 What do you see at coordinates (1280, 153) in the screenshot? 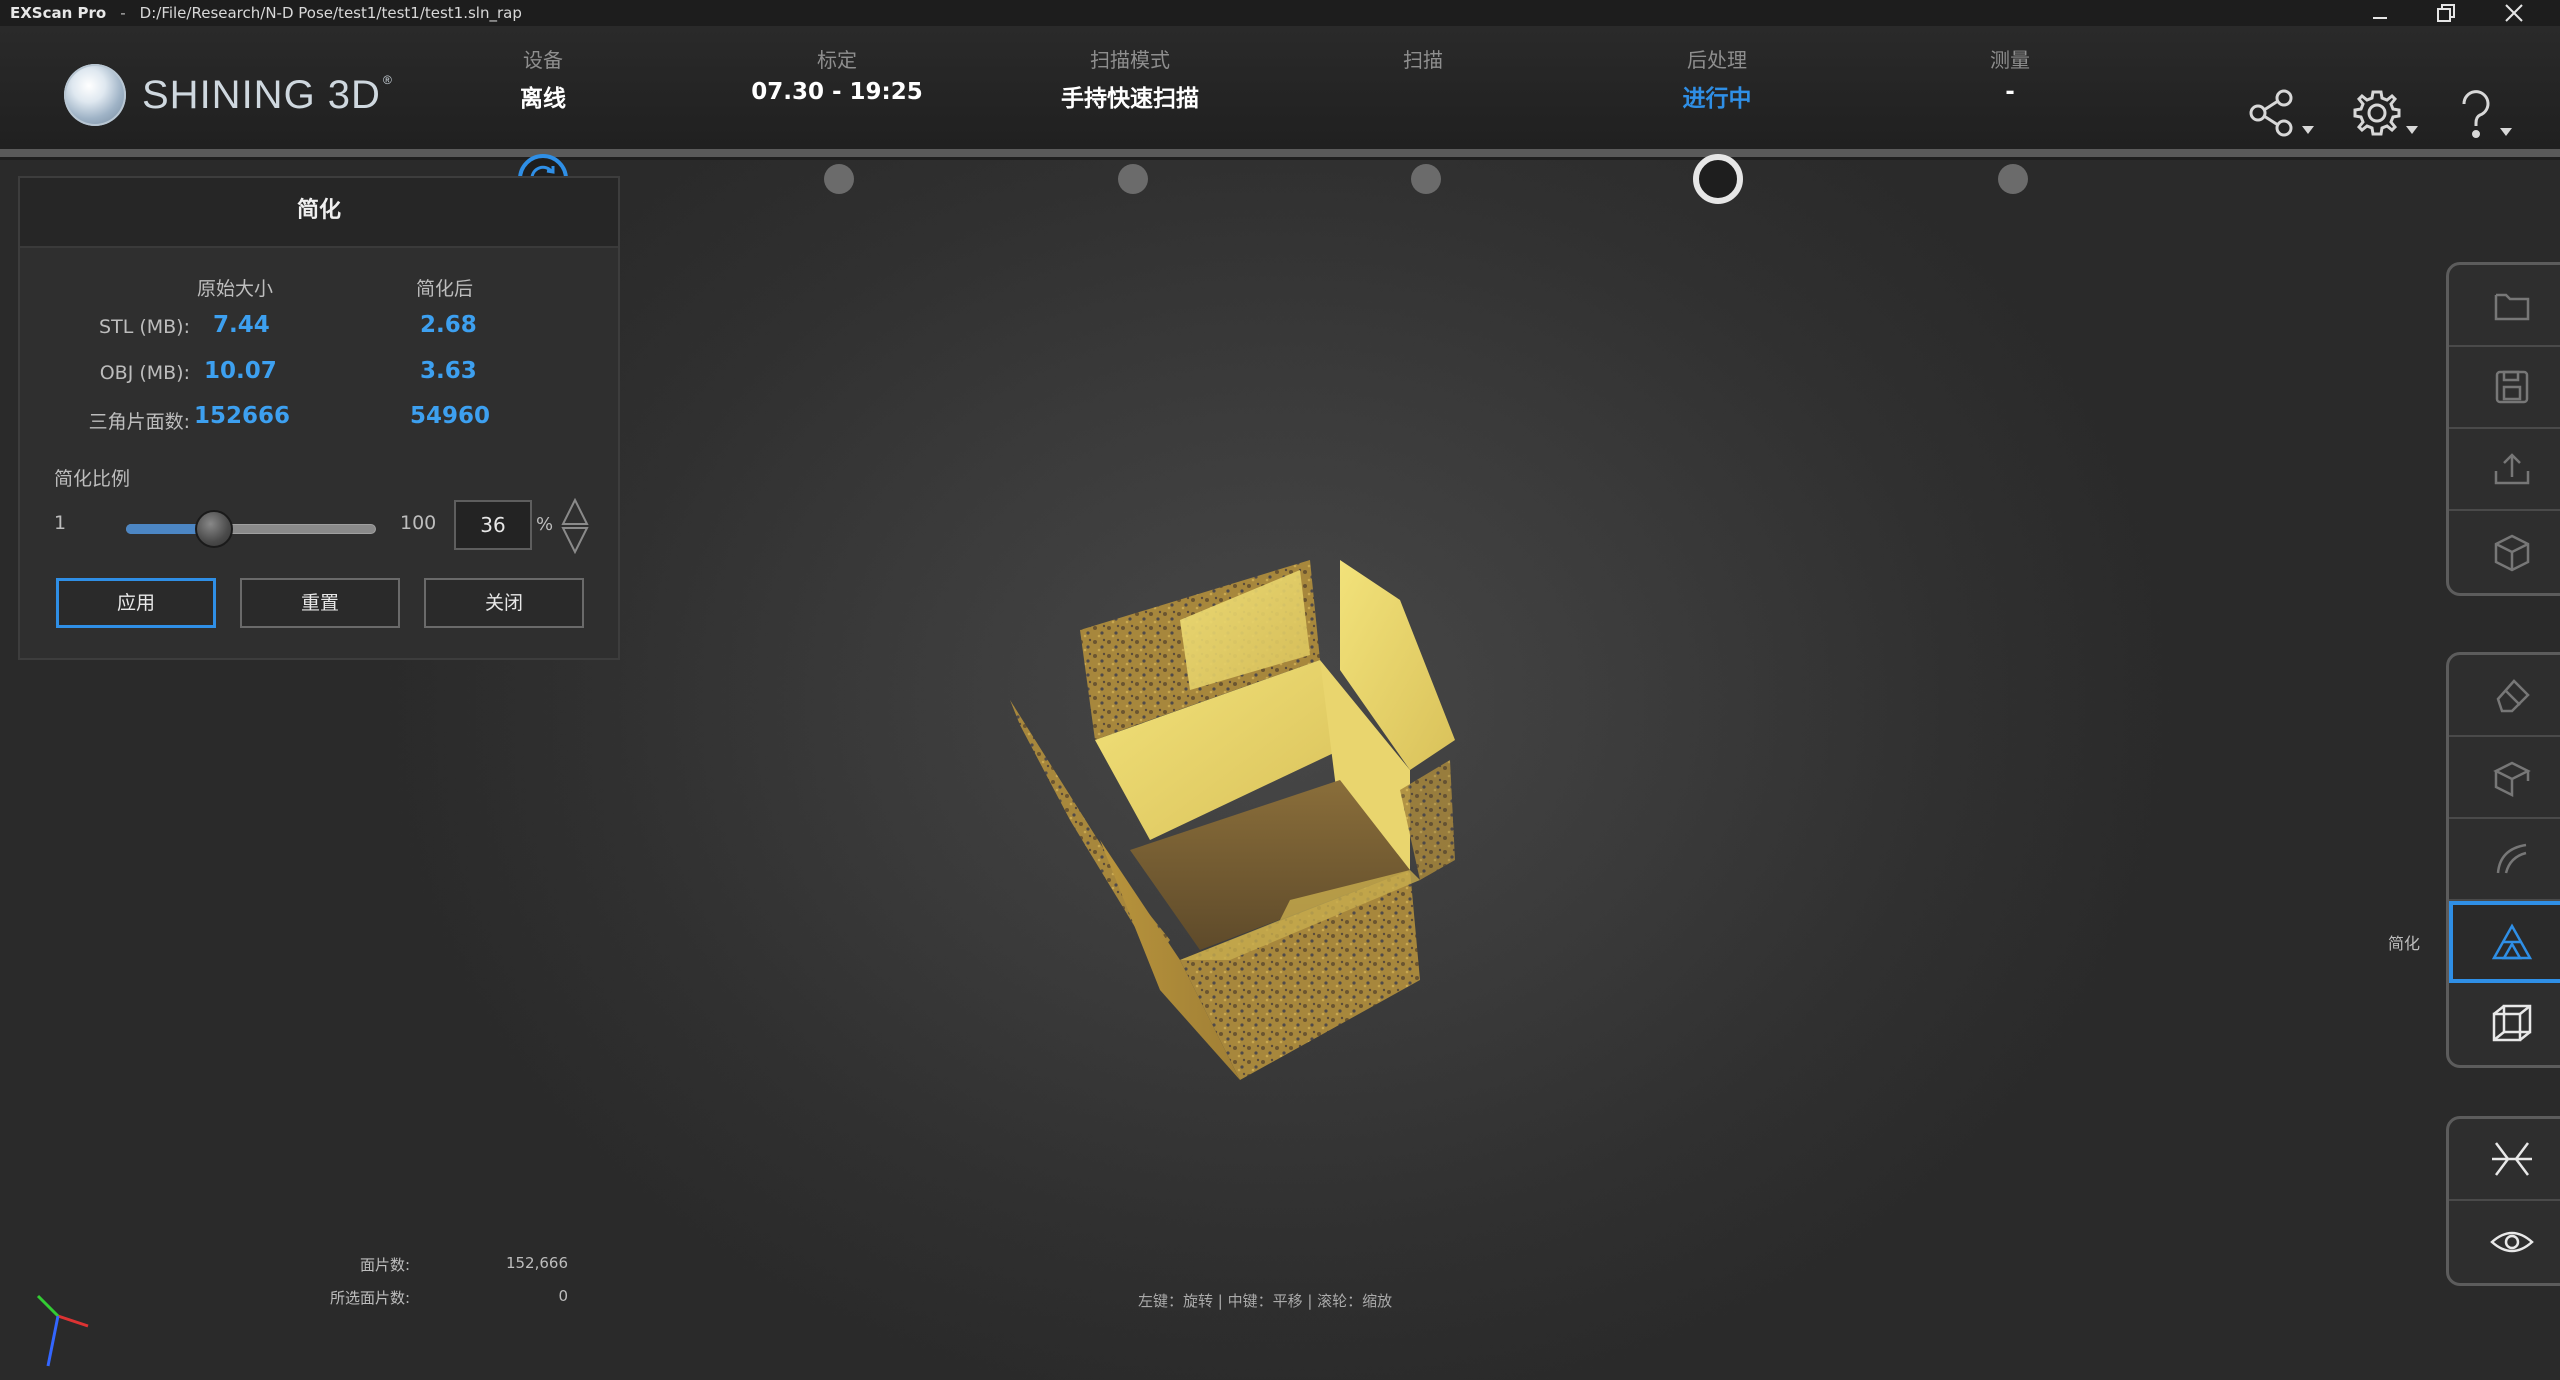
I see `progress-track` at bounding box center [1280, 153].